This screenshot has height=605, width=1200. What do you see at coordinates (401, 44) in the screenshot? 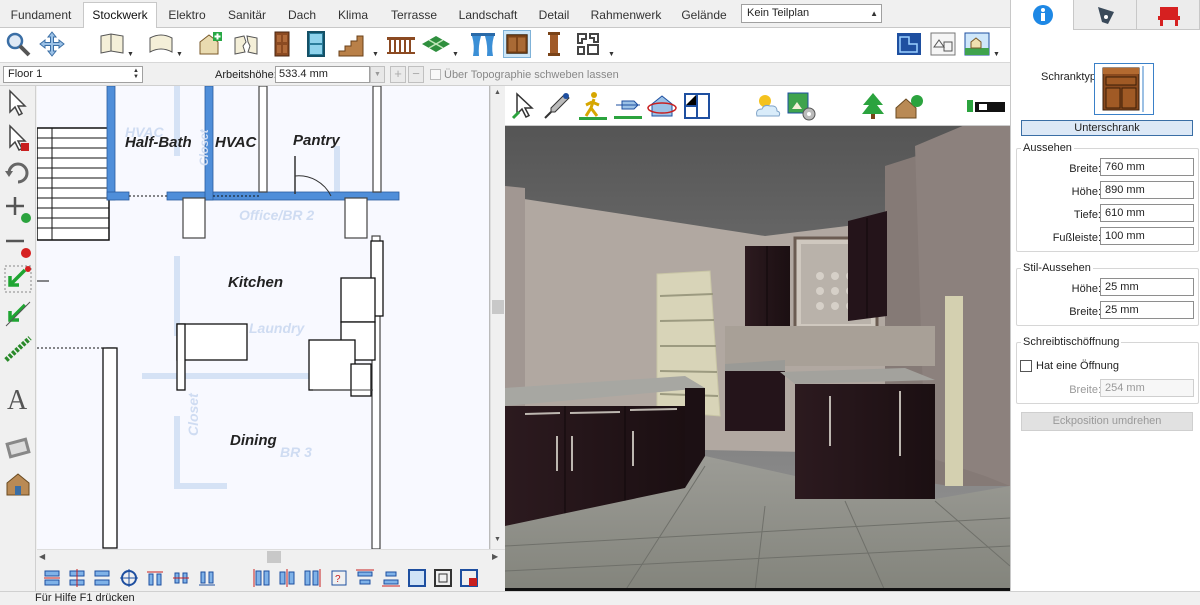
I see `railing-icon` at bounding box center [401, 44].